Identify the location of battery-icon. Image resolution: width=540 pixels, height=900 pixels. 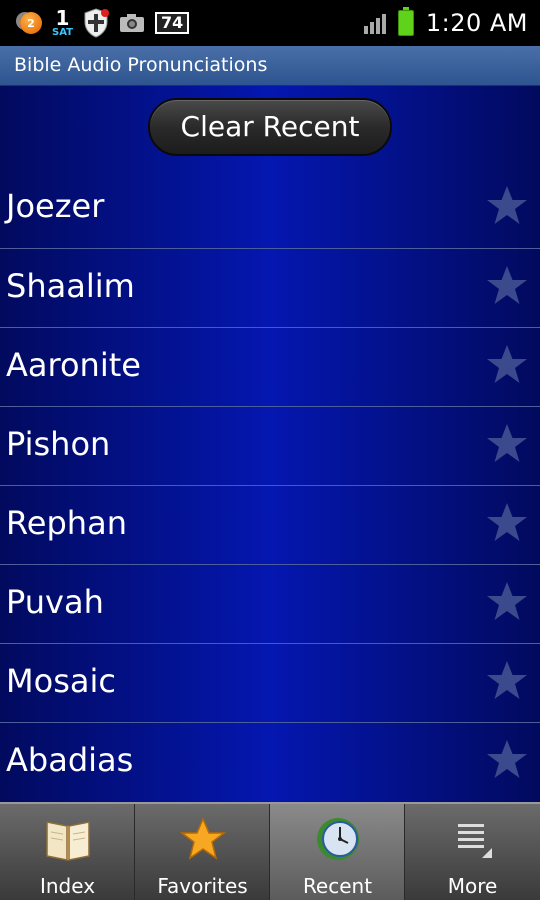
(405, 21).